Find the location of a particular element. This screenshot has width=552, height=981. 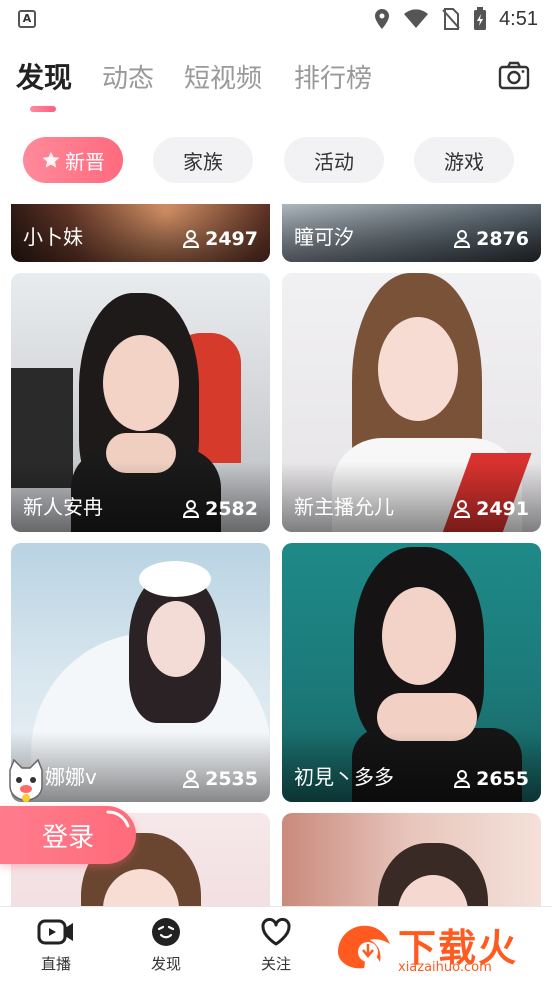

chip-new: 新晋 is located at coordinates (73, 160).